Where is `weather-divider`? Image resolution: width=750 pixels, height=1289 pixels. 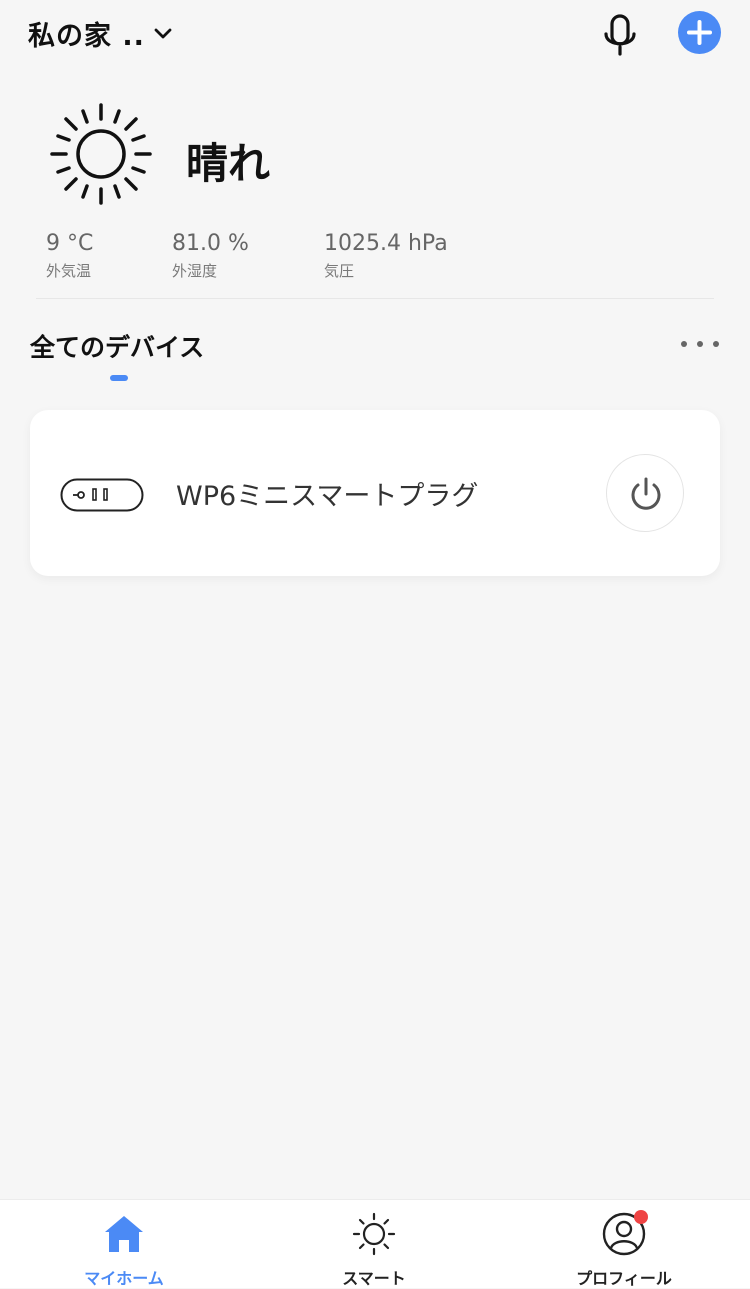 weather-divider is located at coordinates (375, 298).